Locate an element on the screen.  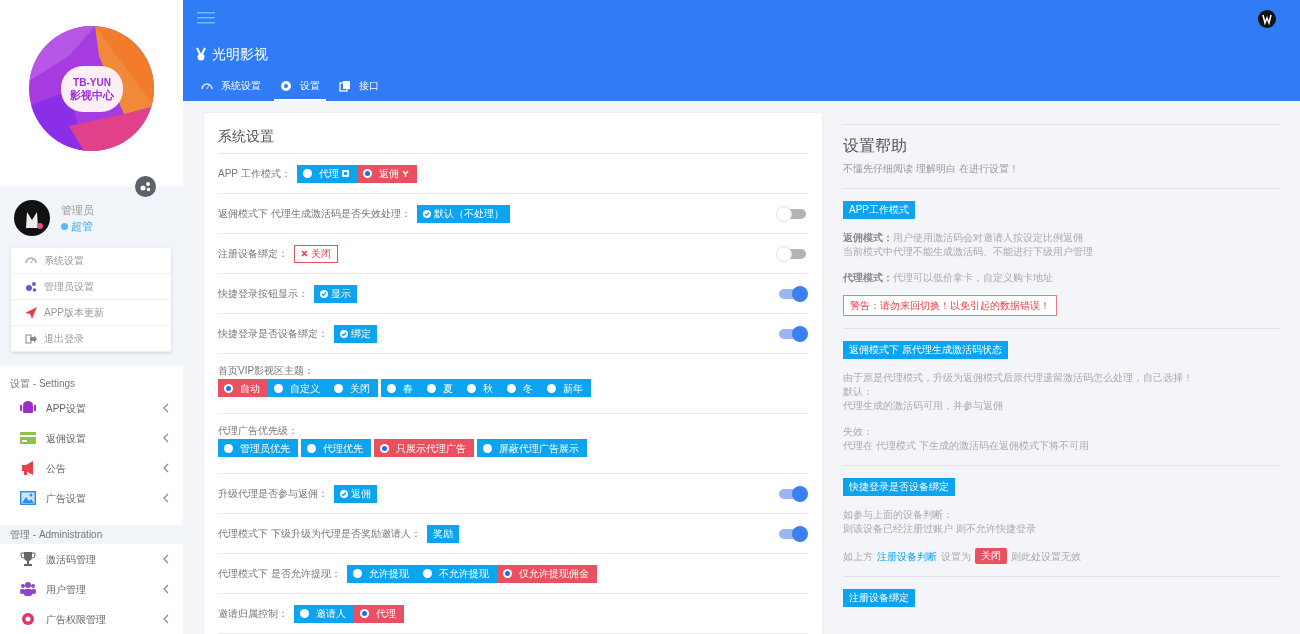
help-text: 则该设备已经注册过账户 则不允许快捷登录 is located at coordinates (940, 529).